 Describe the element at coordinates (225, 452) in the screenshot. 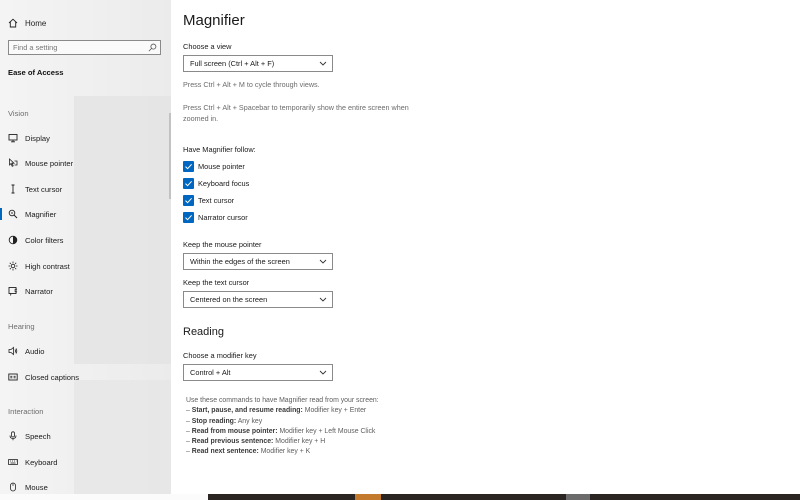

I see `command-name: Read next sentence:` at that location.